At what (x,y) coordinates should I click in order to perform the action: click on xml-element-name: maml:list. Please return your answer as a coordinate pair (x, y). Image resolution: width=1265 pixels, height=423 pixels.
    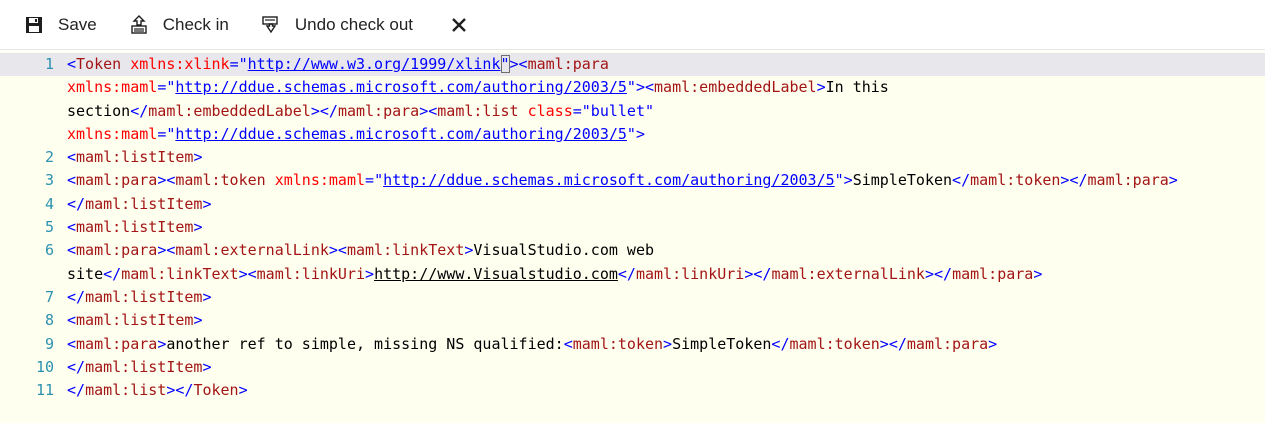
    Looking at the image, I should click on (126, 390).